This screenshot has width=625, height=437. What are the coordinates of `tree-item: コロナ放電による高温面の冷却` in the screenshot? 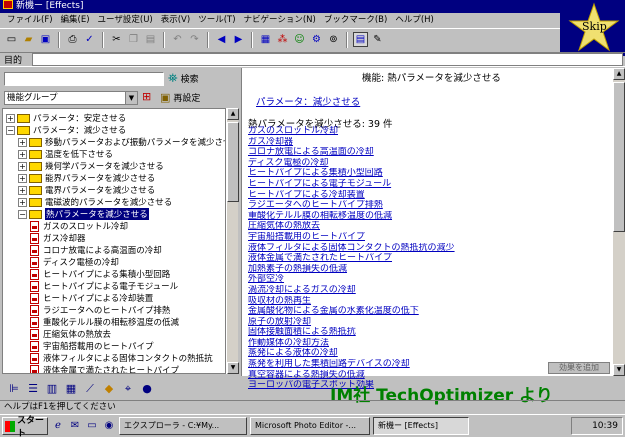 It's located at (96, 250).